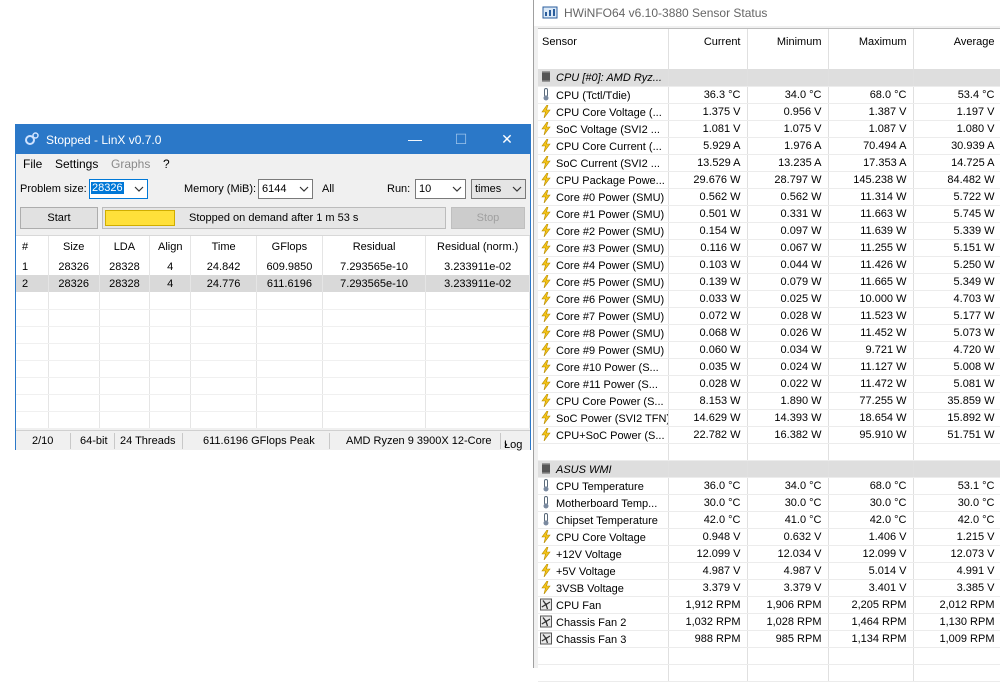  I want to click on column-header-sensor: Sensor, so click(603, 49).